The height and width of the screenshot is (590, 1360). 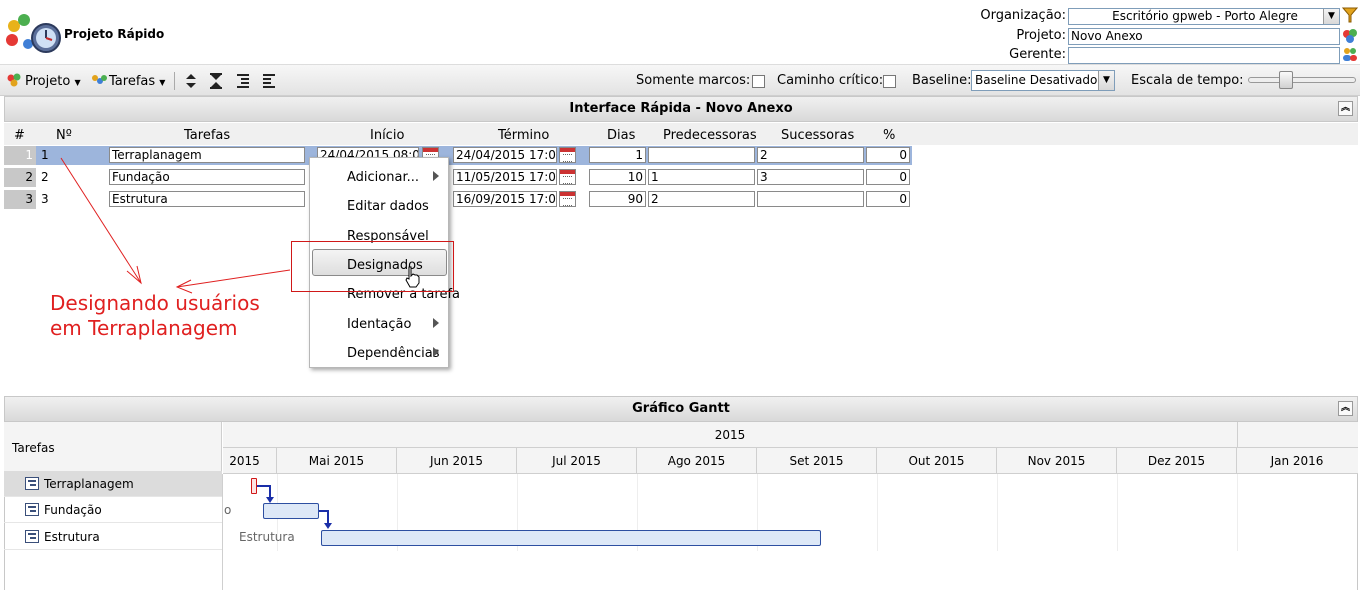 What do you see at coordinates (294, 507) in the screenshot?
I see `gantt-dependency-arrows` at bounding box center [294, 507].